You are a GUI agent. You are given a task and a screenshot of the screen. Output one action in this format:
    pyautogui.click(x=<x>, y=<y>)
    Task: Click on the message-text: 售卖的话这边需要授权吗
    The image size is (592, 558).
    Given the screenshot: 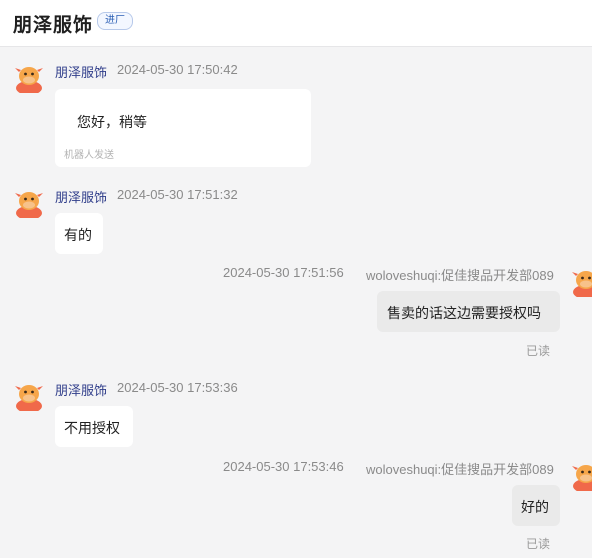 What is the action you would take?
    pyautogui.click(x=464, y=313)
    